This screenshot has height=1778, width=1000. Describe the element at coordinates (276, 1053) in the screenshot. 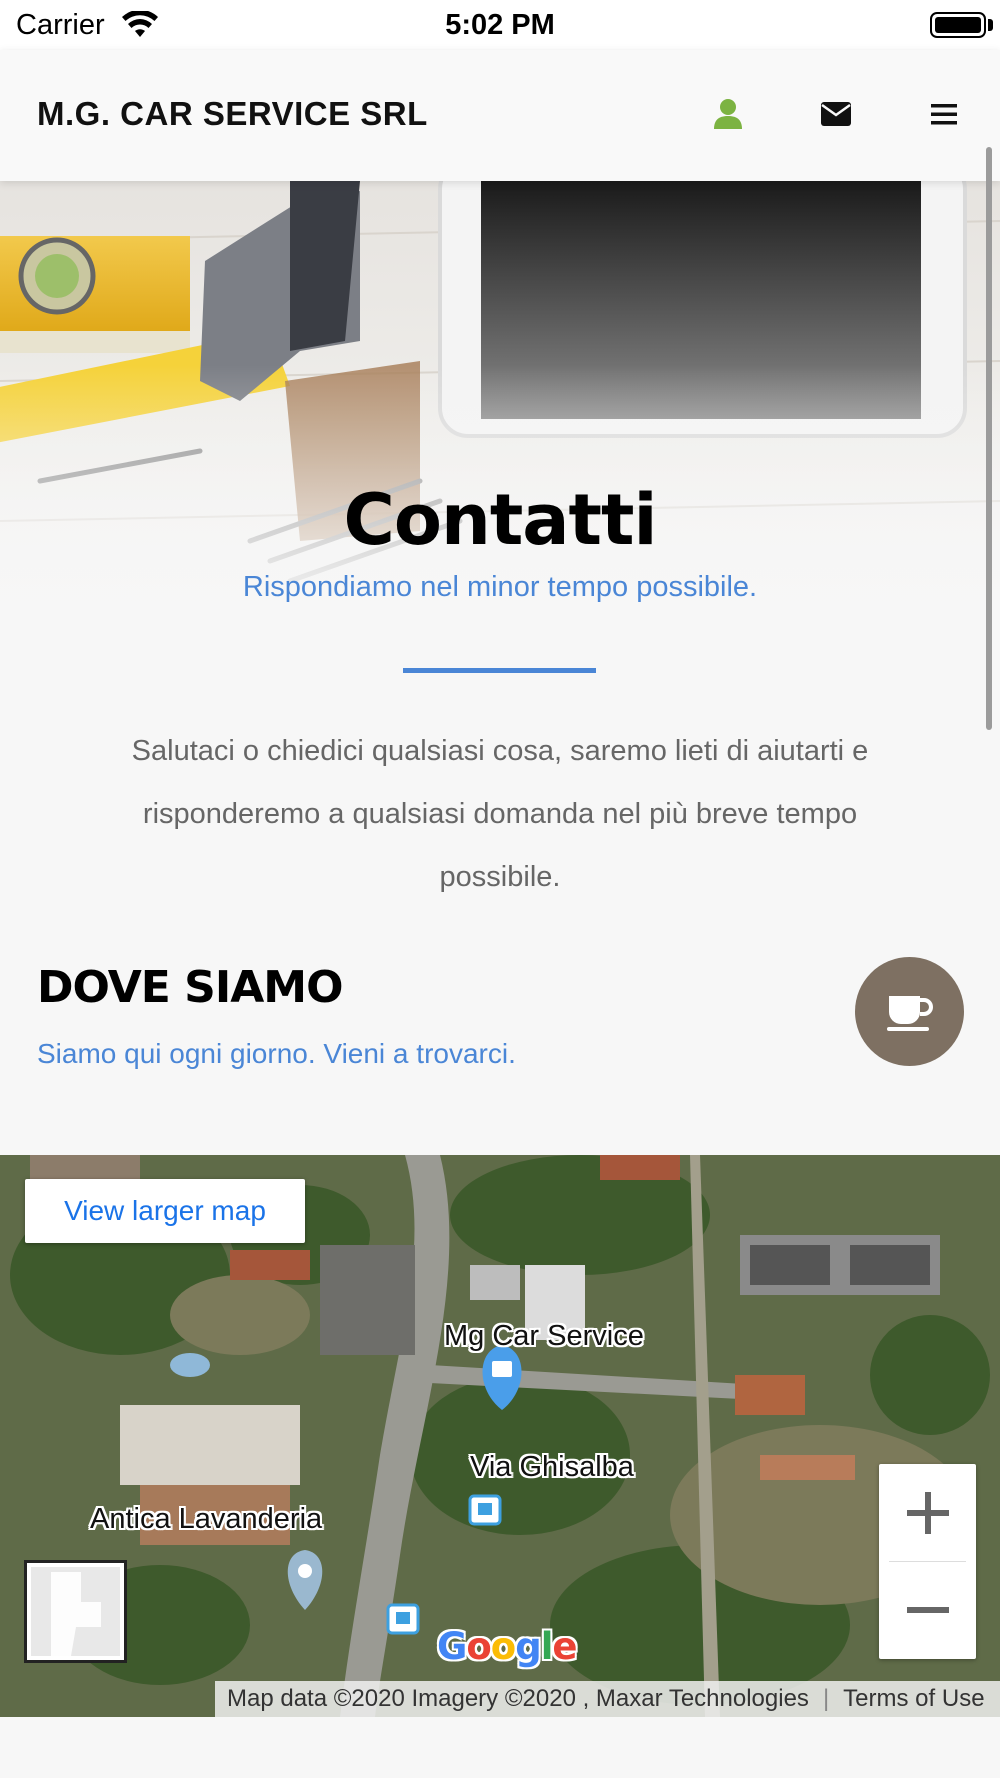

I see `location-subtitle: Siamo qui ogni giorno. Vieni a trovarci.` at that location.